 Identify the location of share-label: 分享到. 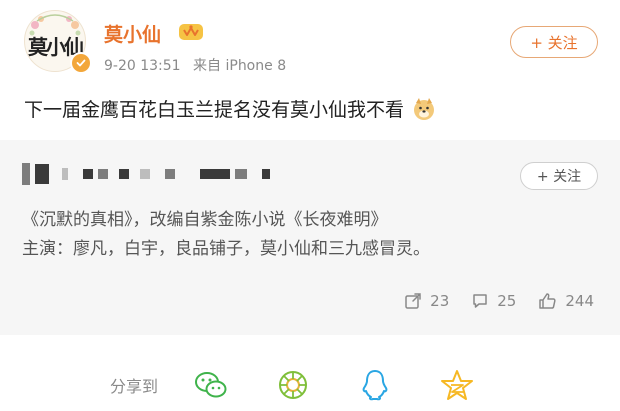
(134, 386).